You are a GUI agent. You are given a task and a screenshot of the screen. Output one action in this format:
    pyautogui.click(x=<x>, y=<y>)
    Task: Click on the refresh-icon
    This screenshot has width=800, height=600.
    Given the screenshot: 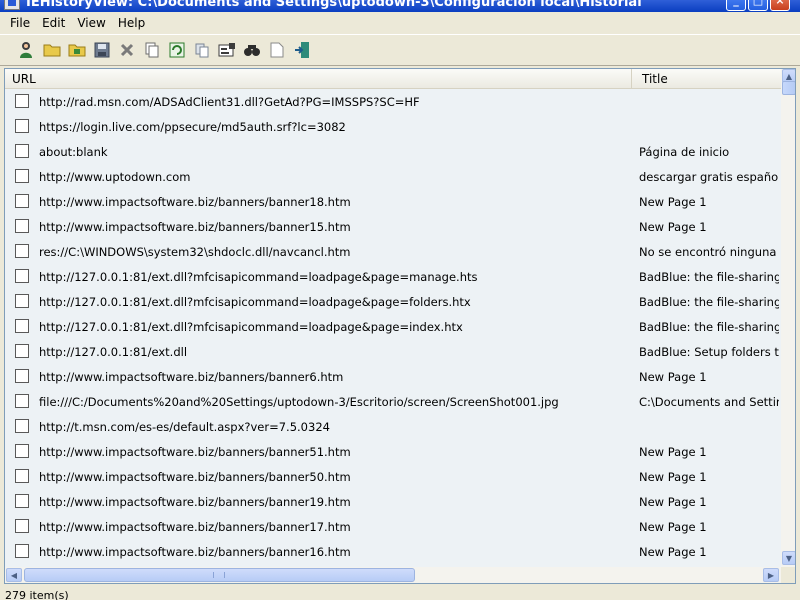 What is the action you would take?
    pyautogui.click(x=176, y=50)
    